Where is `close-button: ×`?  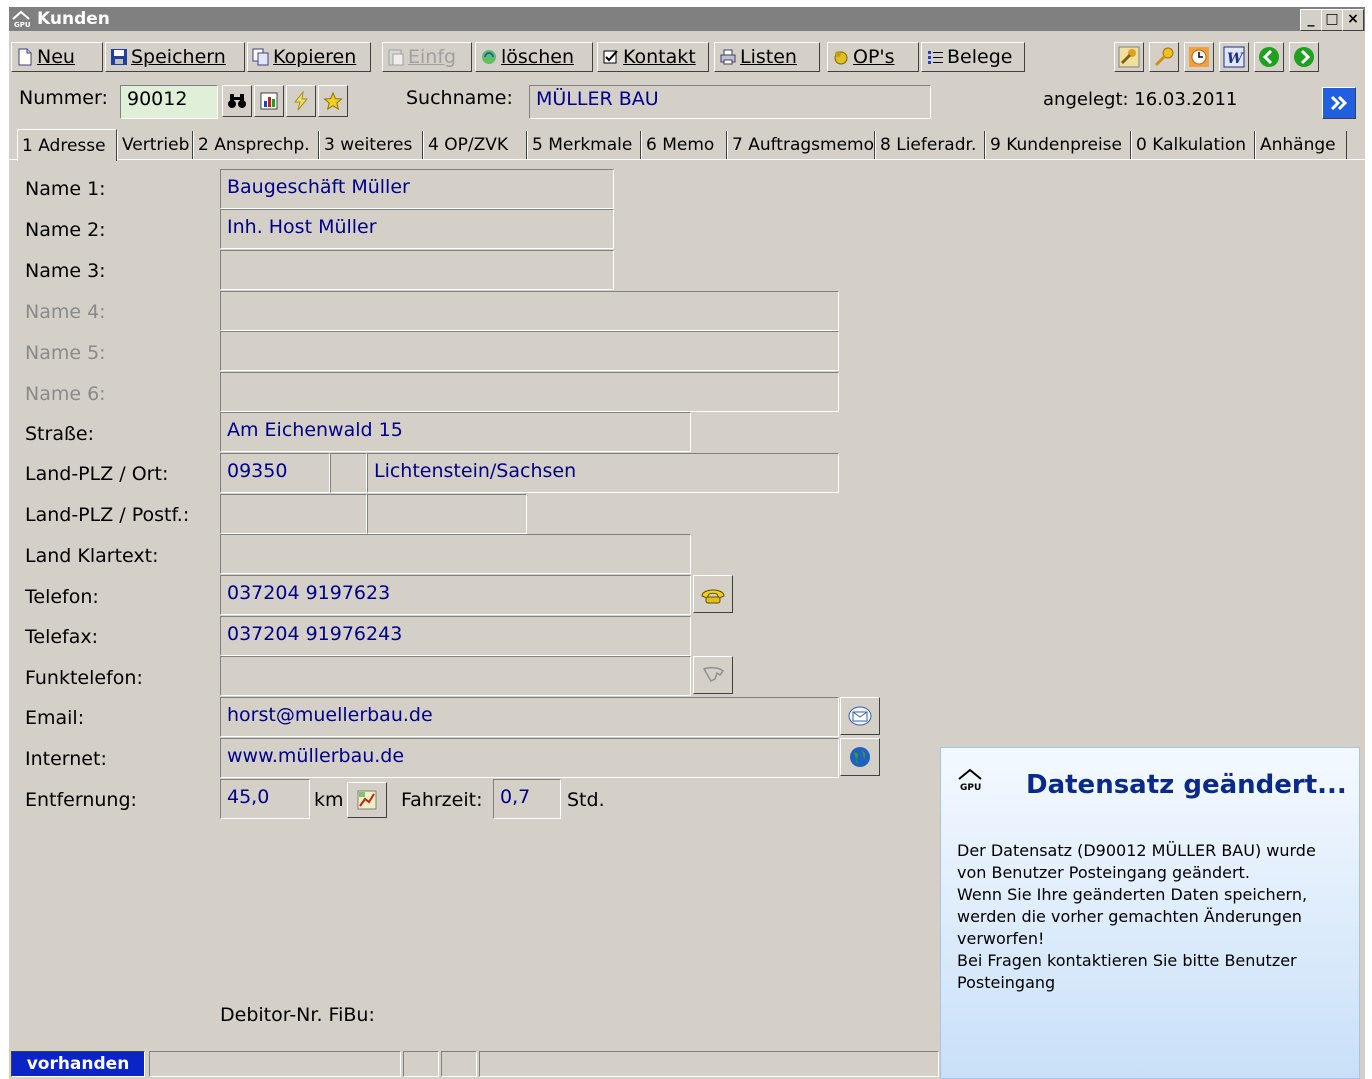
close-button: × is located at coordinates (1353, 20).